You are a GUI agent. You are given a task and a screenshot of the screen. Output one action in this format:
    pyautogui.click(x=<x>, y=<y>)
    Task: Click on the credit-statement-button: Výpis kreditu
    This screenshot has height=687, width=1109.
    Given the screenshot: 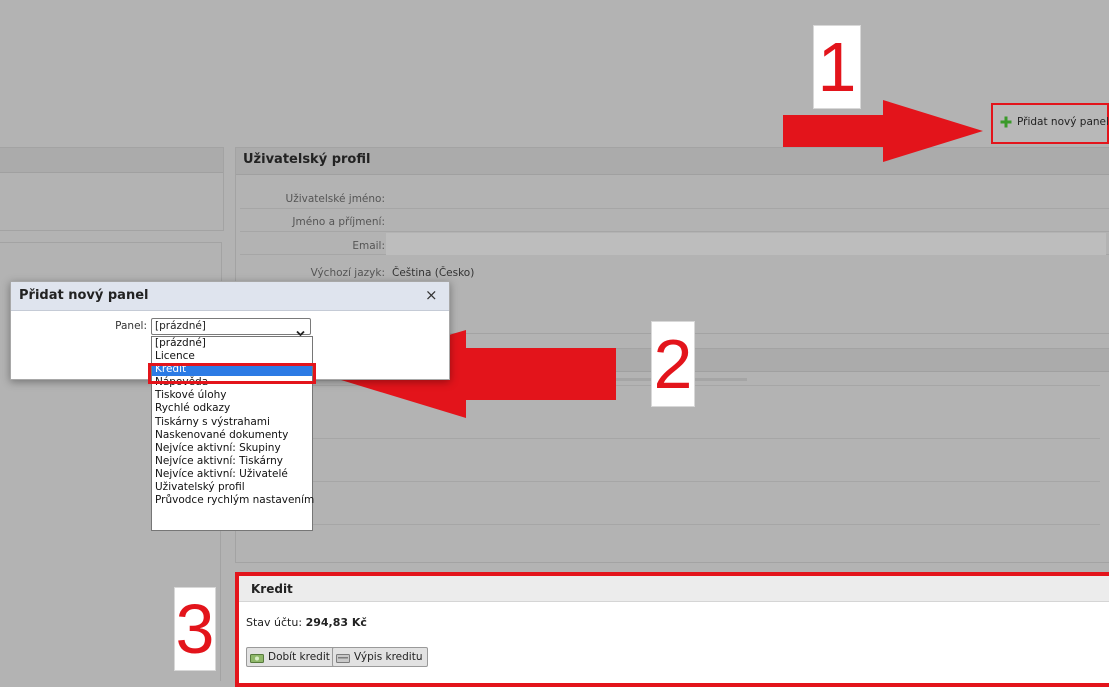 What is the action you would take?
    pyautogui.click(x=380, y=657)
    